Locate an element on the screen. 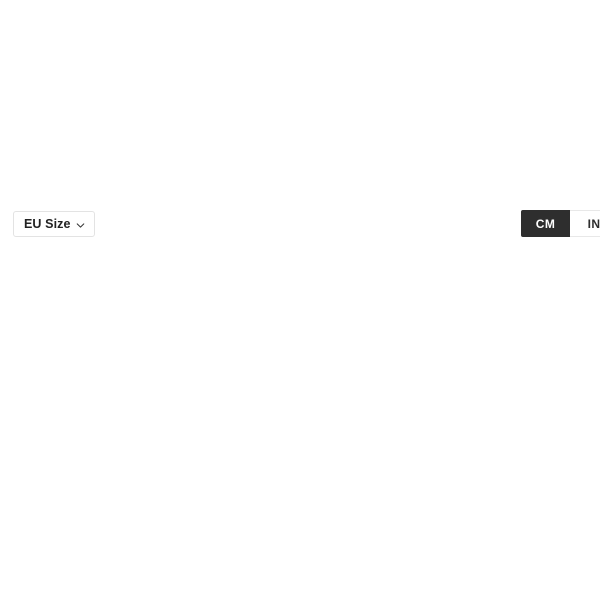  size-chart-panel: EU Size Size EU Size Waistline is located at coordinates (300, 223).